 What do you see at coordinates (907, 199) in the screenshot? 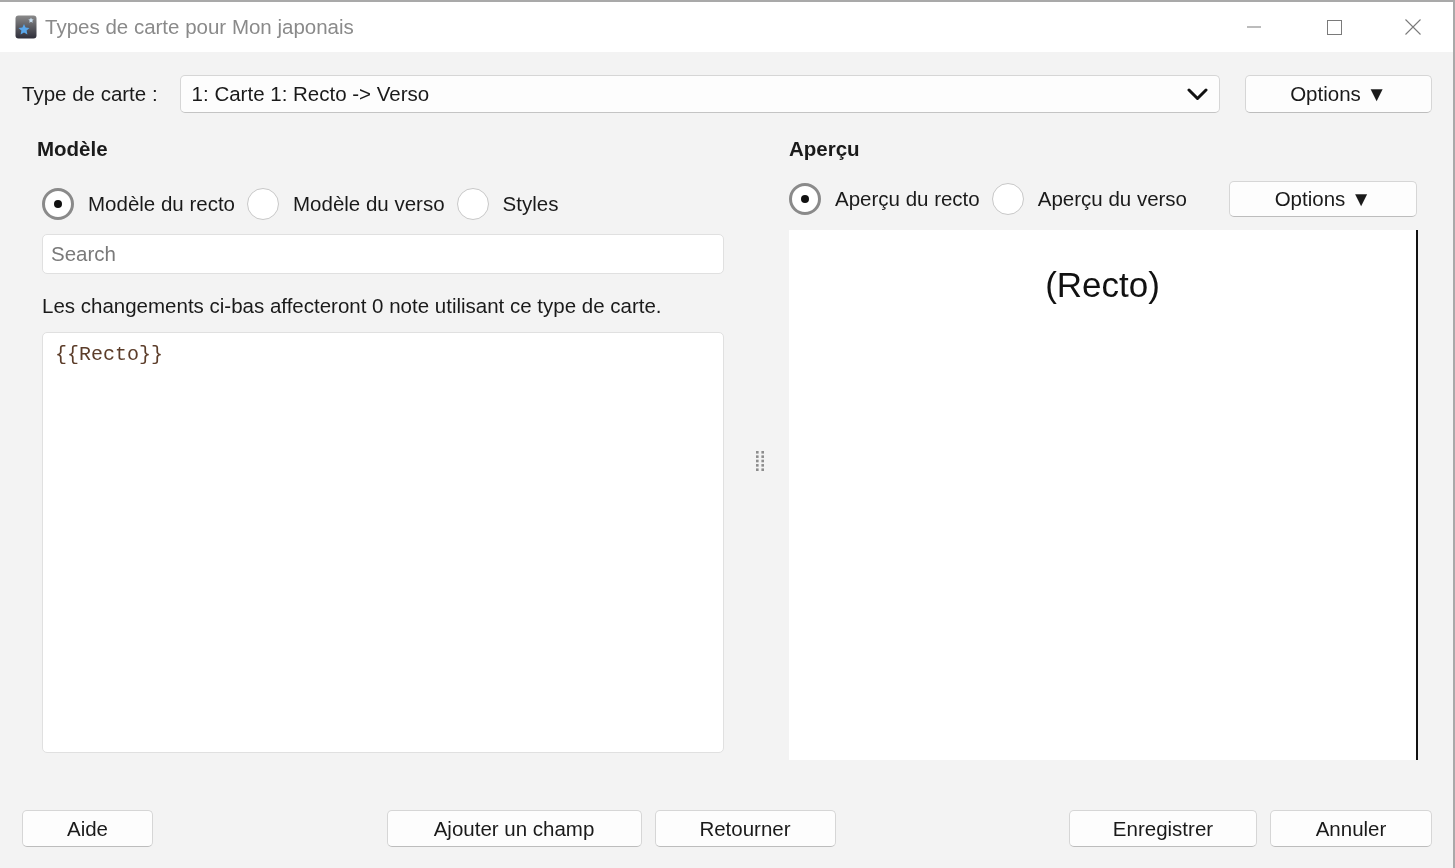
I see `radio-label: Aperçu du recto` at bounding box center [907, 199].